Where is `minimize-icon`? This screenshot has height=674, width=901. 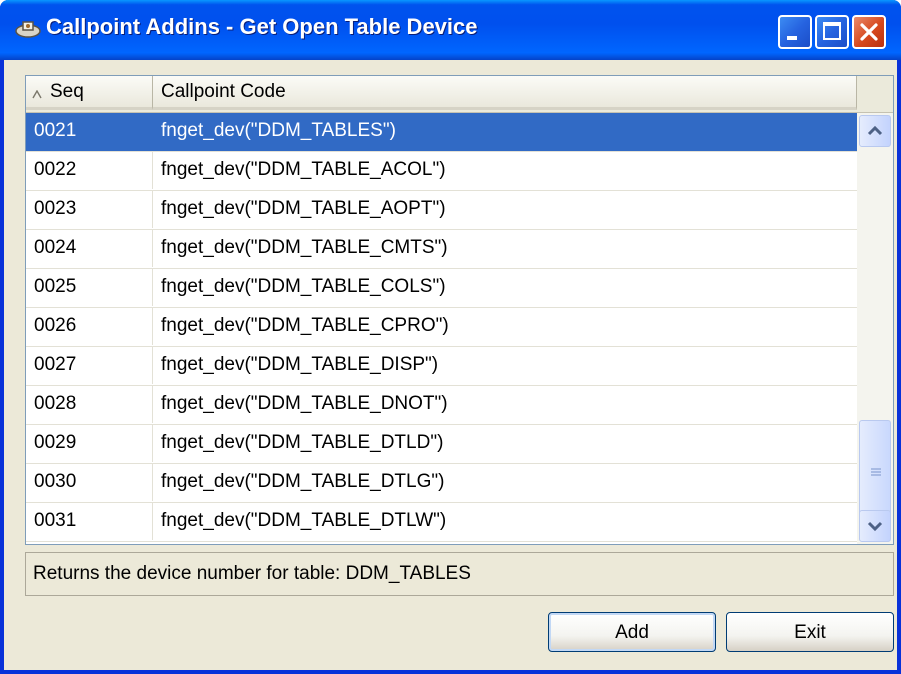 minimize-icon is located at coordinates (792, 38).